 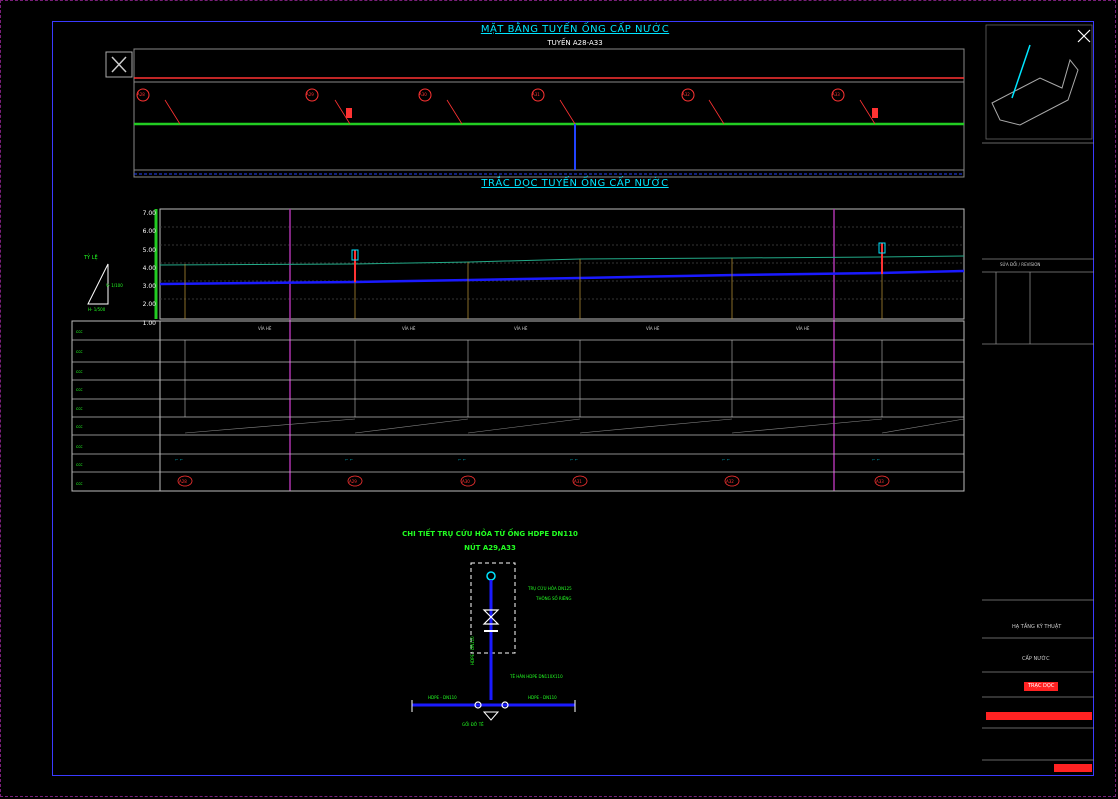 I want to click on scale-label: TỶ LỆ, so click(x=91, y=258).